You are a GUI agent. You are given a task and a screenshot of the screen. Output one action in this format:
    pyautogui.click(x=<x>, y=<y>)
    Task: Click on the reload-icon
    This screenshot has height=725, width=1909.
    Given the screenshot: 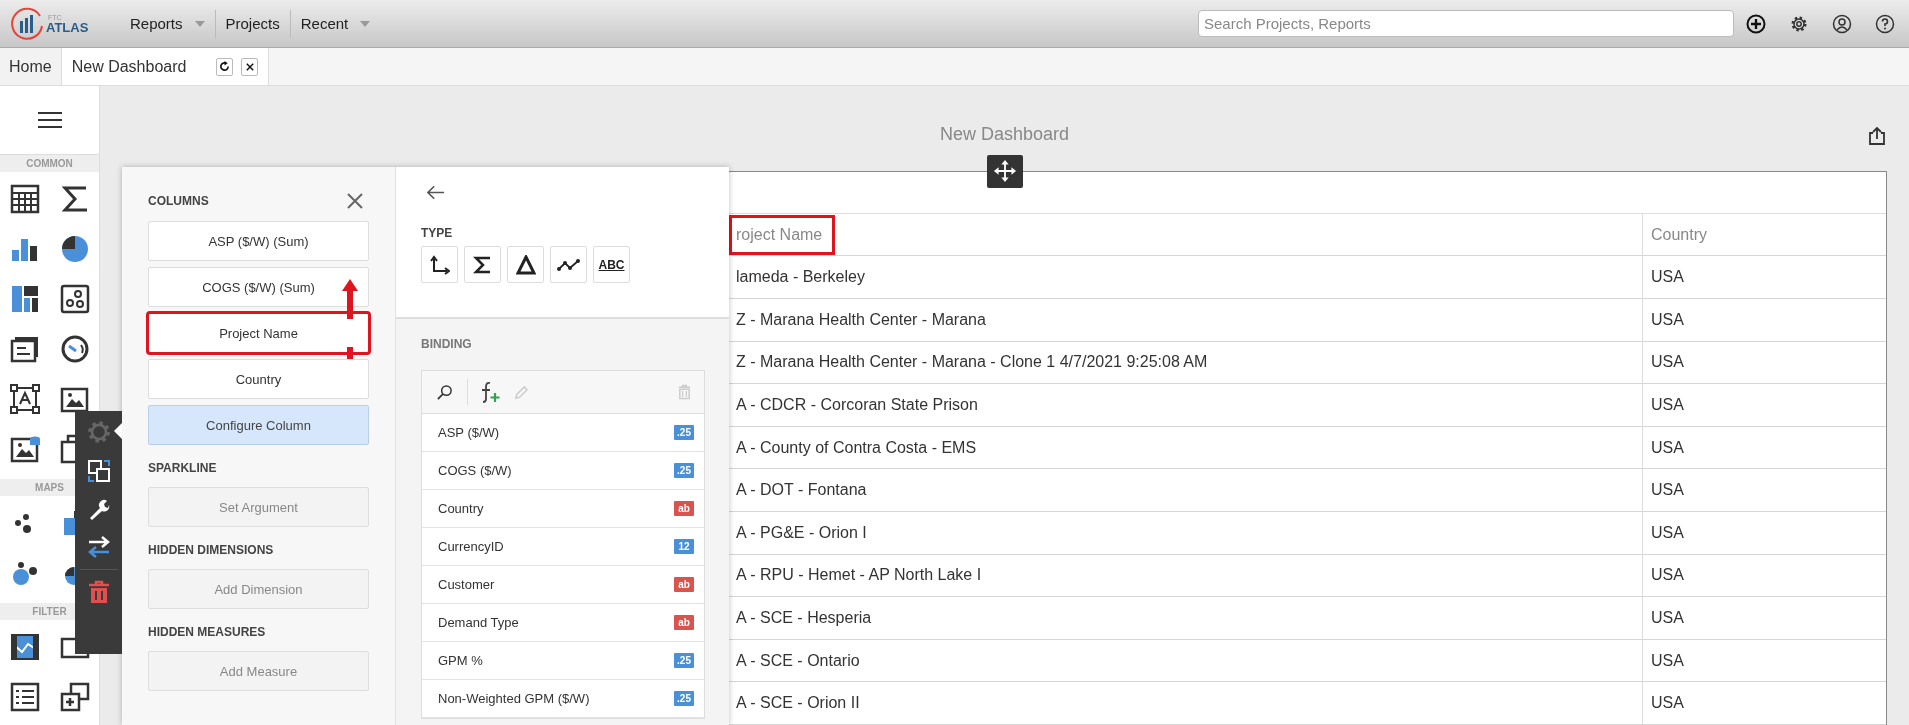 What is the action you would take?
    pyautogui.click(x=225, y=66)
    